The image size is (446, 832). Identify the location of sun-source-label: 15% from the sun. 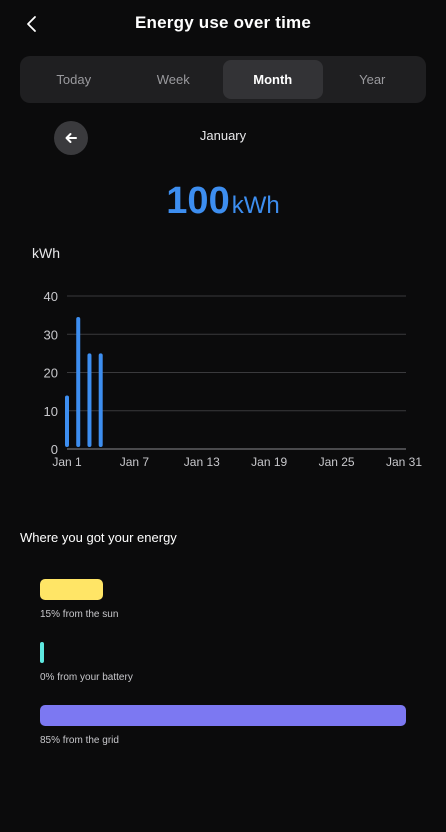
(79, 614).